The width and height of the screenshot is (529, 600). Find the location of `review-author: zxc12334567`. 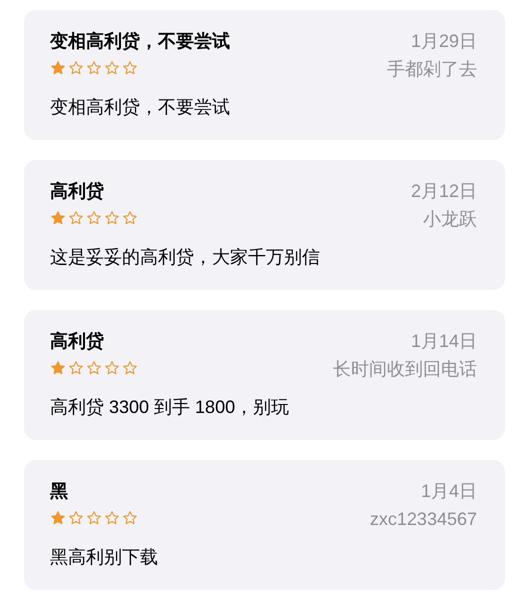

review-author: zxc12334567 is located at coordinates (423, 519).